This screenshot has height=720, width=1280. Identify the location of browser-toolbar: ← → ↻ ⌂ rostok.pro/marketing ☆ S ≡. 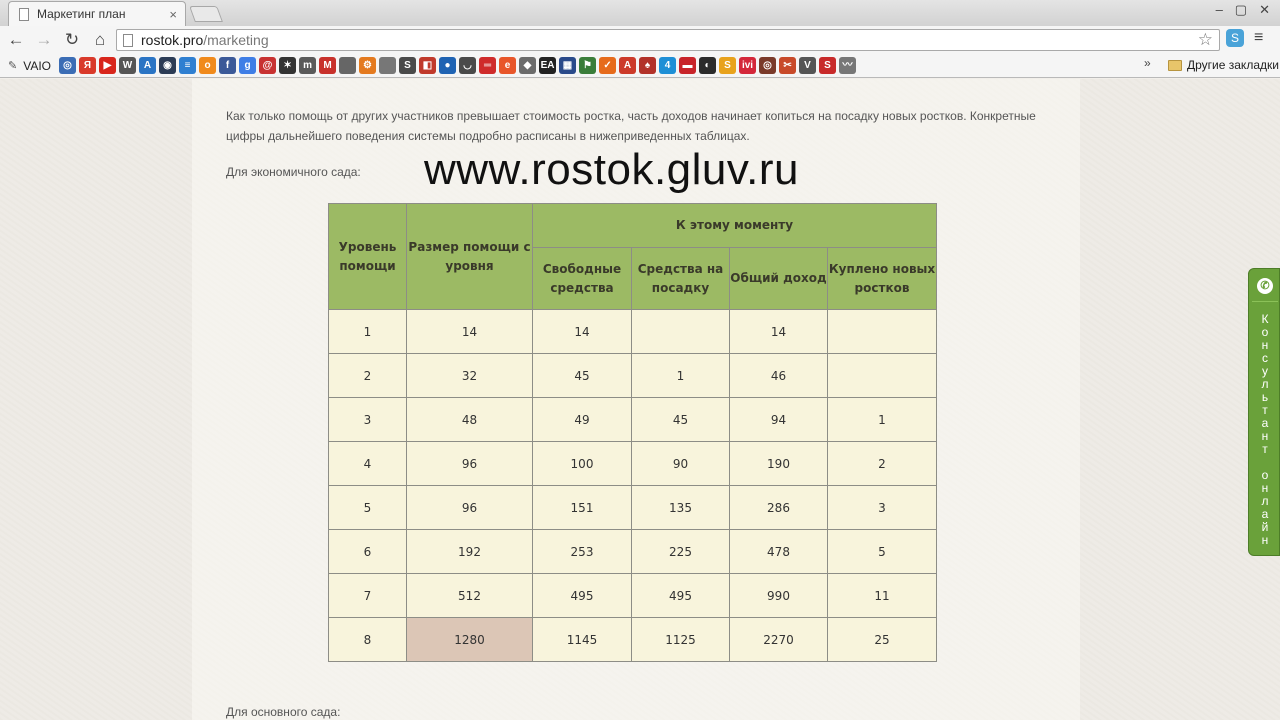
(640, 40).